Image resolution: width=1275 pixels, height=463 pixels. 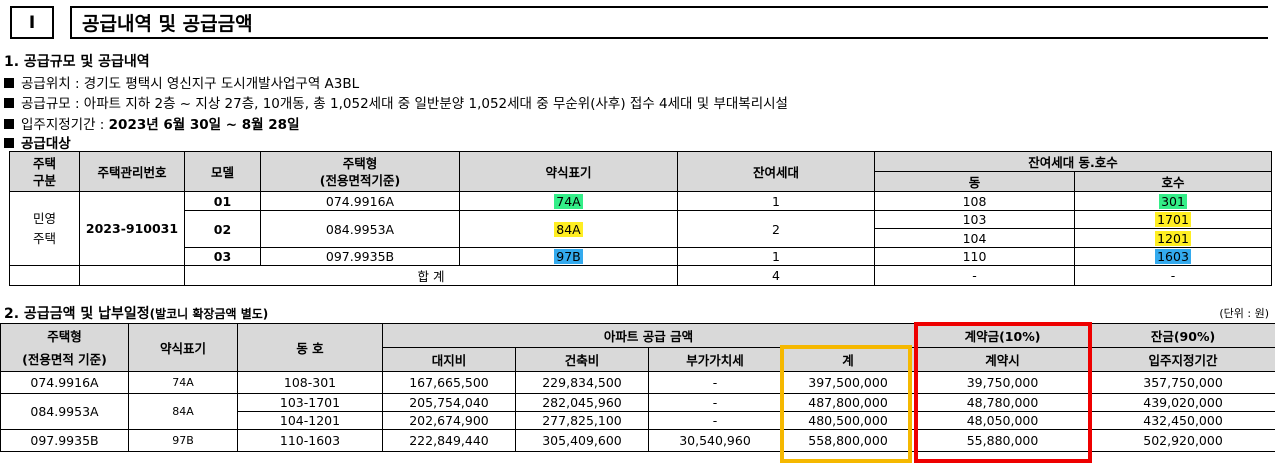 I want to click on cell-remain: 2, so click(x=776, y=229).